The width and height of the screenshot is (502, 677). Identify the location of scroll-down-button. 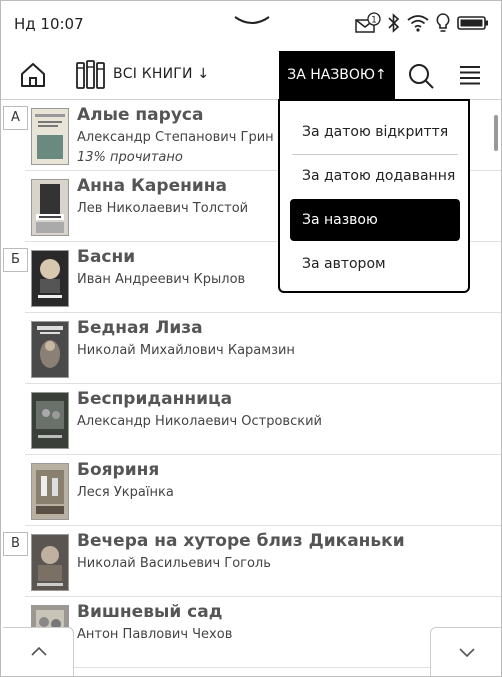
(465, 651).